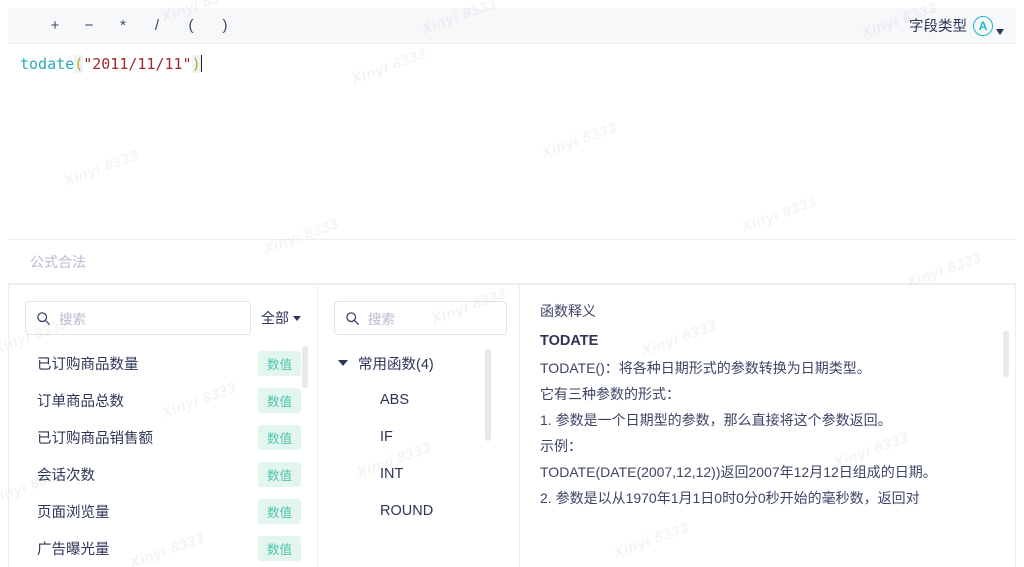 This screenshot has width=1024, height=567. What do you see at coordinates (72, 319) in the screenshot?
I see `fields-search-placeholder: 搜索` at bounding box center [72, 319].